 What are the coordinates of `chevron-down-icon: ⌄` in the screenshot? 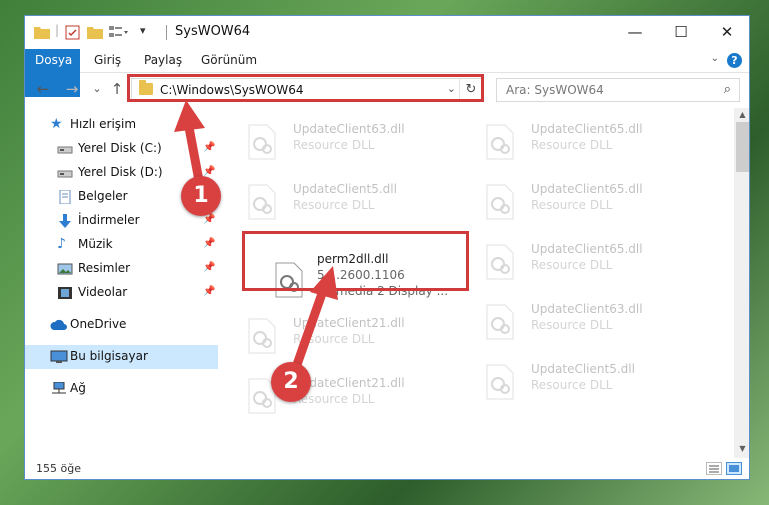 It's located at (451, 88).